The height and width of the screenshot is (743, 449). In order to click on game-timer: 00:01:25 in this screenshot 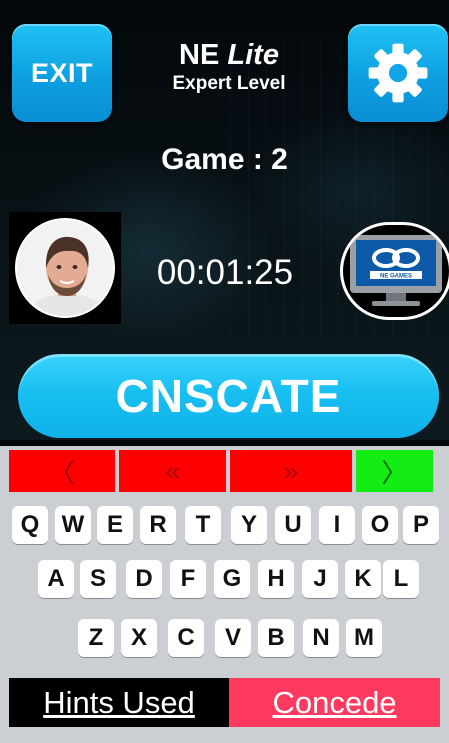, I will do `click(225, 272)`.